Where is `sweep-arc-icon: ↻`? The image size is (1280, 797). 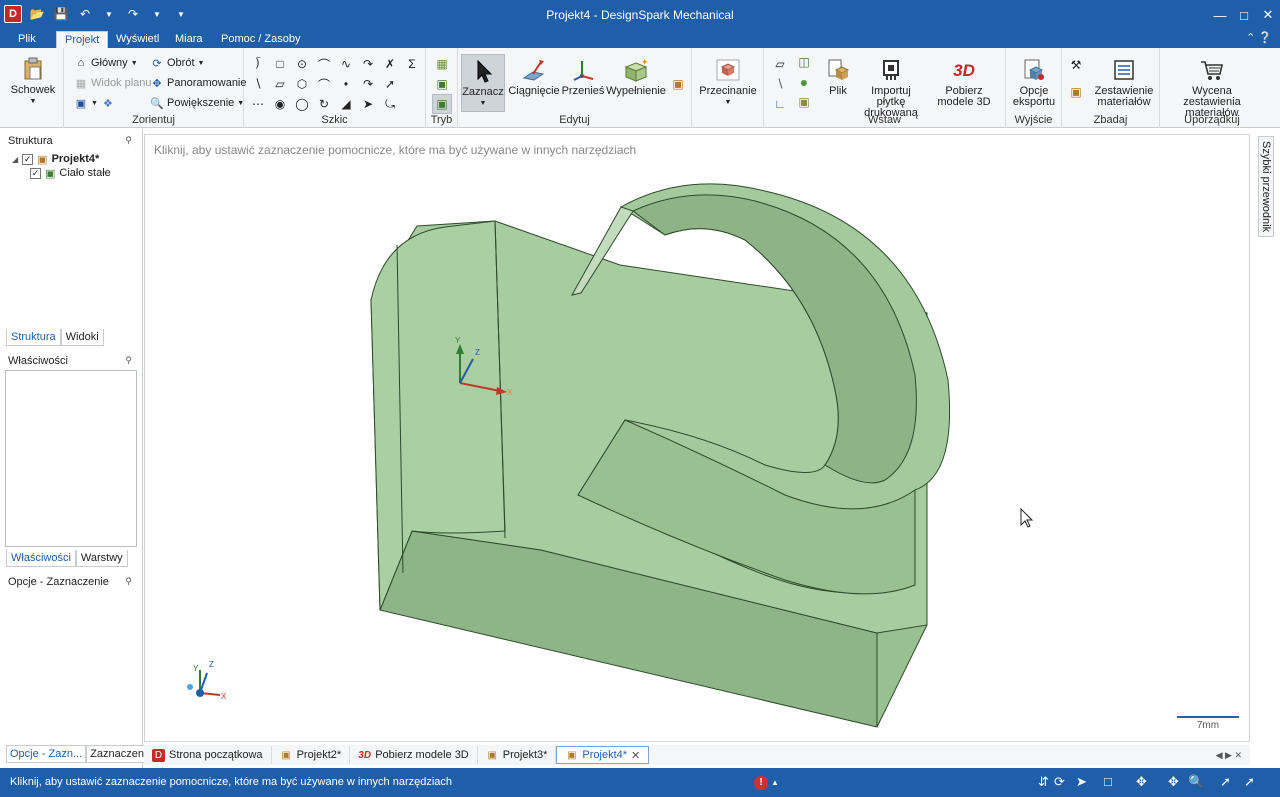 sweep-arc-icon: ↻ is located at coordinates (324, 104).